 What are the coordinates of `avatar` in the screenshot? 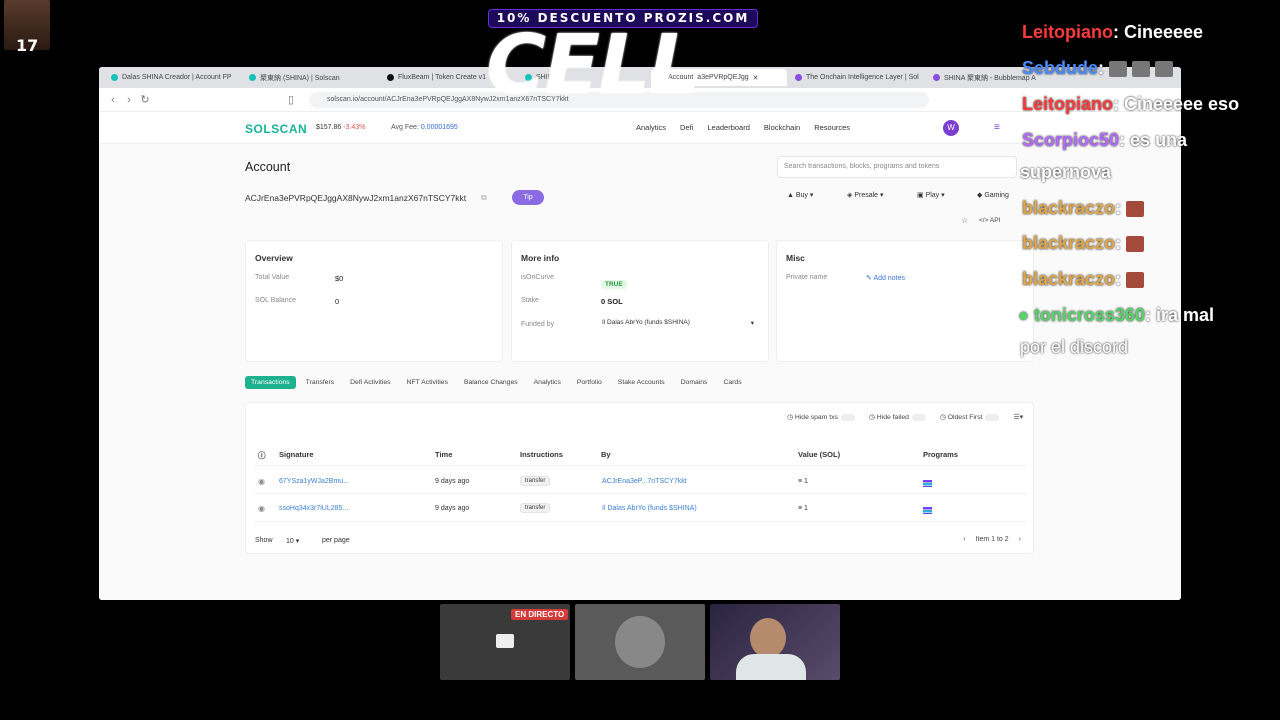 It's located at (640, 642).